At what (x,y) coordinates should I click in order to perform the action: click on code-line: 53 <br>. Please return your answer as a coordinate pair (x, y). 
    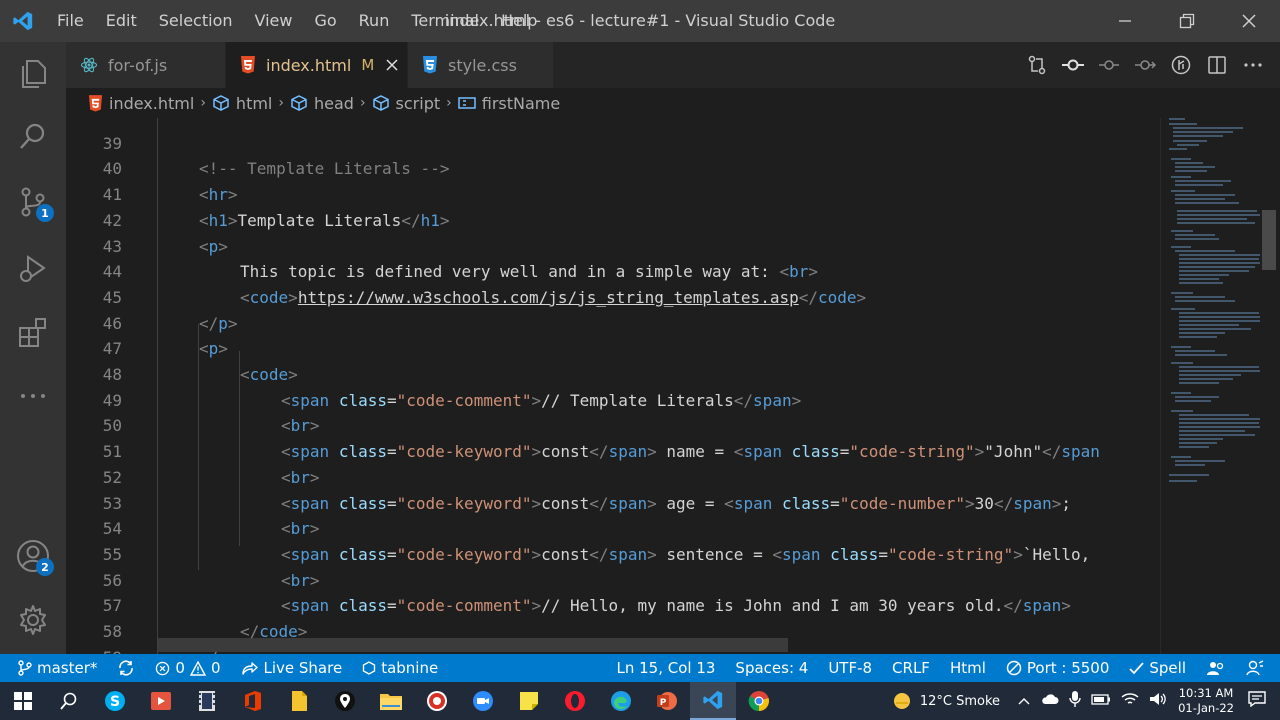
    Looking at the image, I should click on (613, 502).